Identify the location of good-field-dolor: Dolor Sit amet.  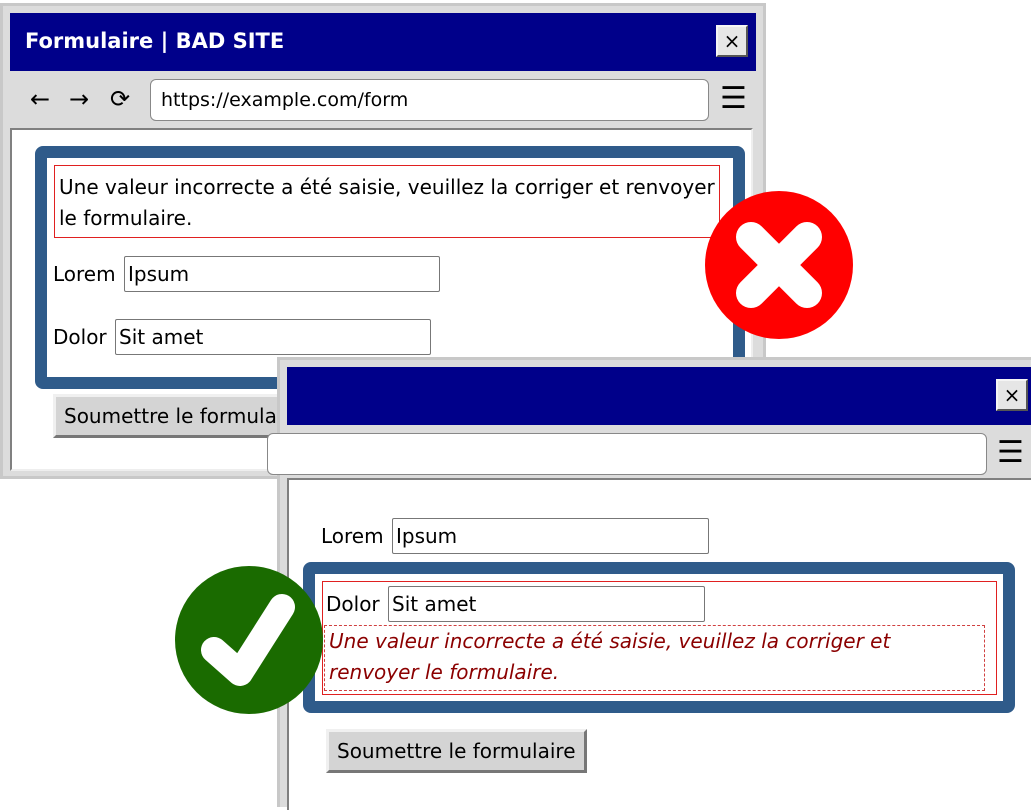
(516, 604).